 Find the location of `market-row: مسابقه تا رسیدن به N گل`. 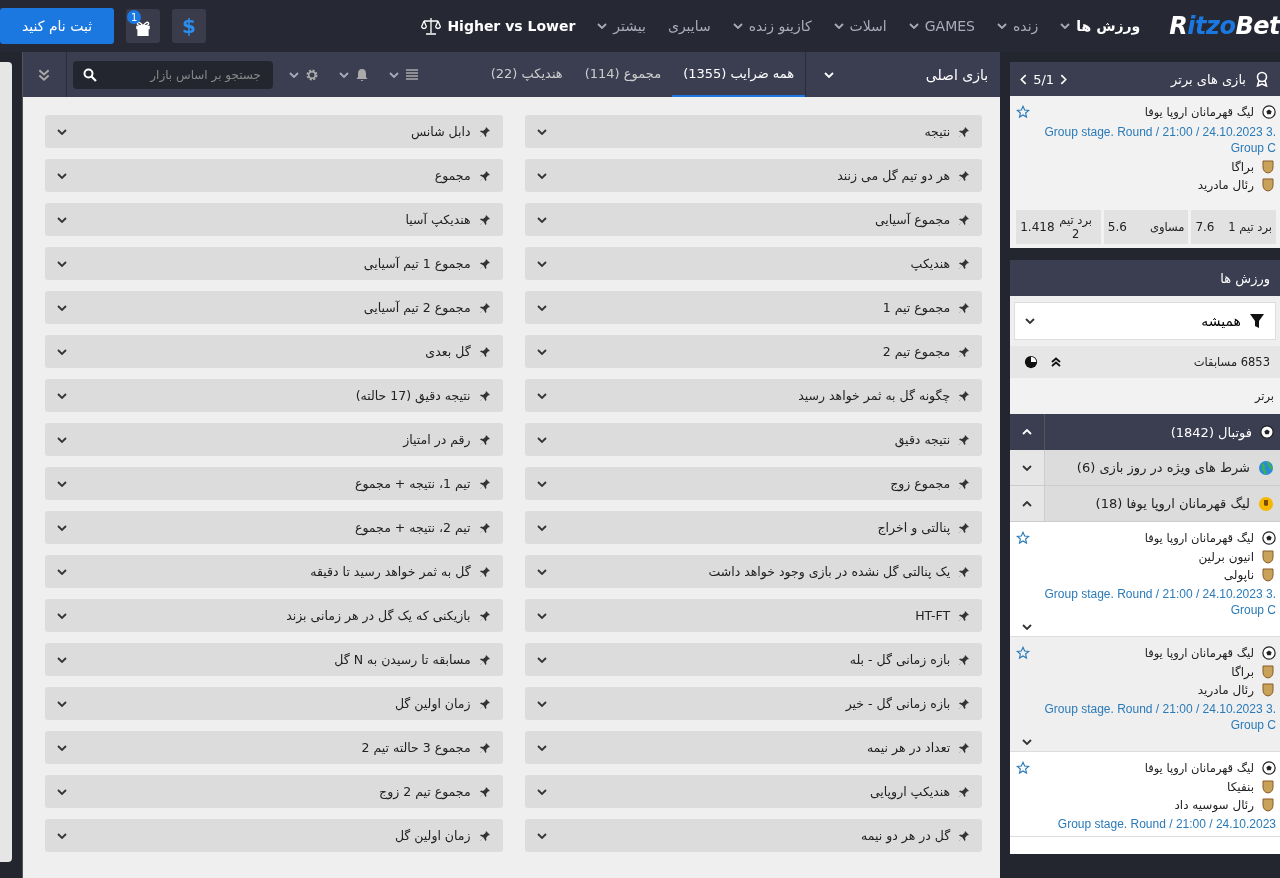

market-row: مسابقه تا رسیدن به N گل is located at coordinates (274, 659).